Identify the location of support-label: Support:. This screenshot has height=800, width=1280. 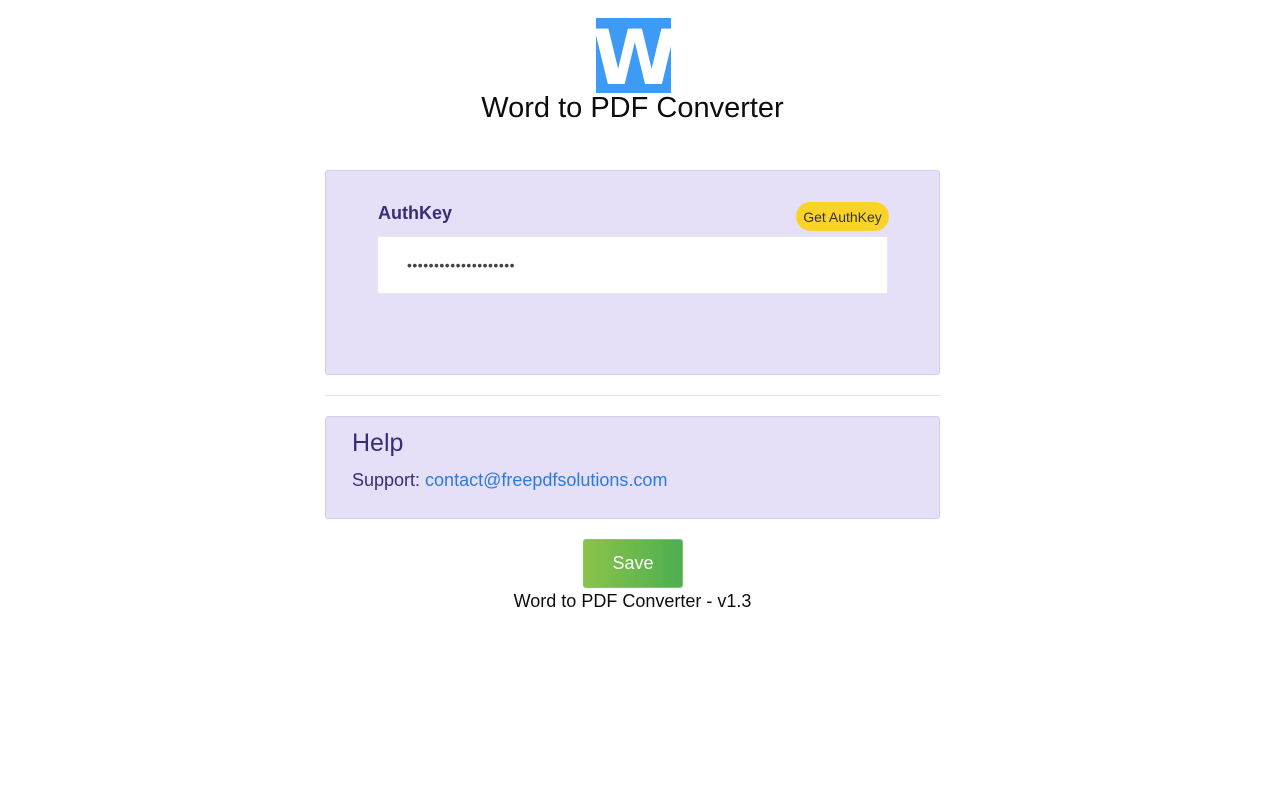
(389, 480).